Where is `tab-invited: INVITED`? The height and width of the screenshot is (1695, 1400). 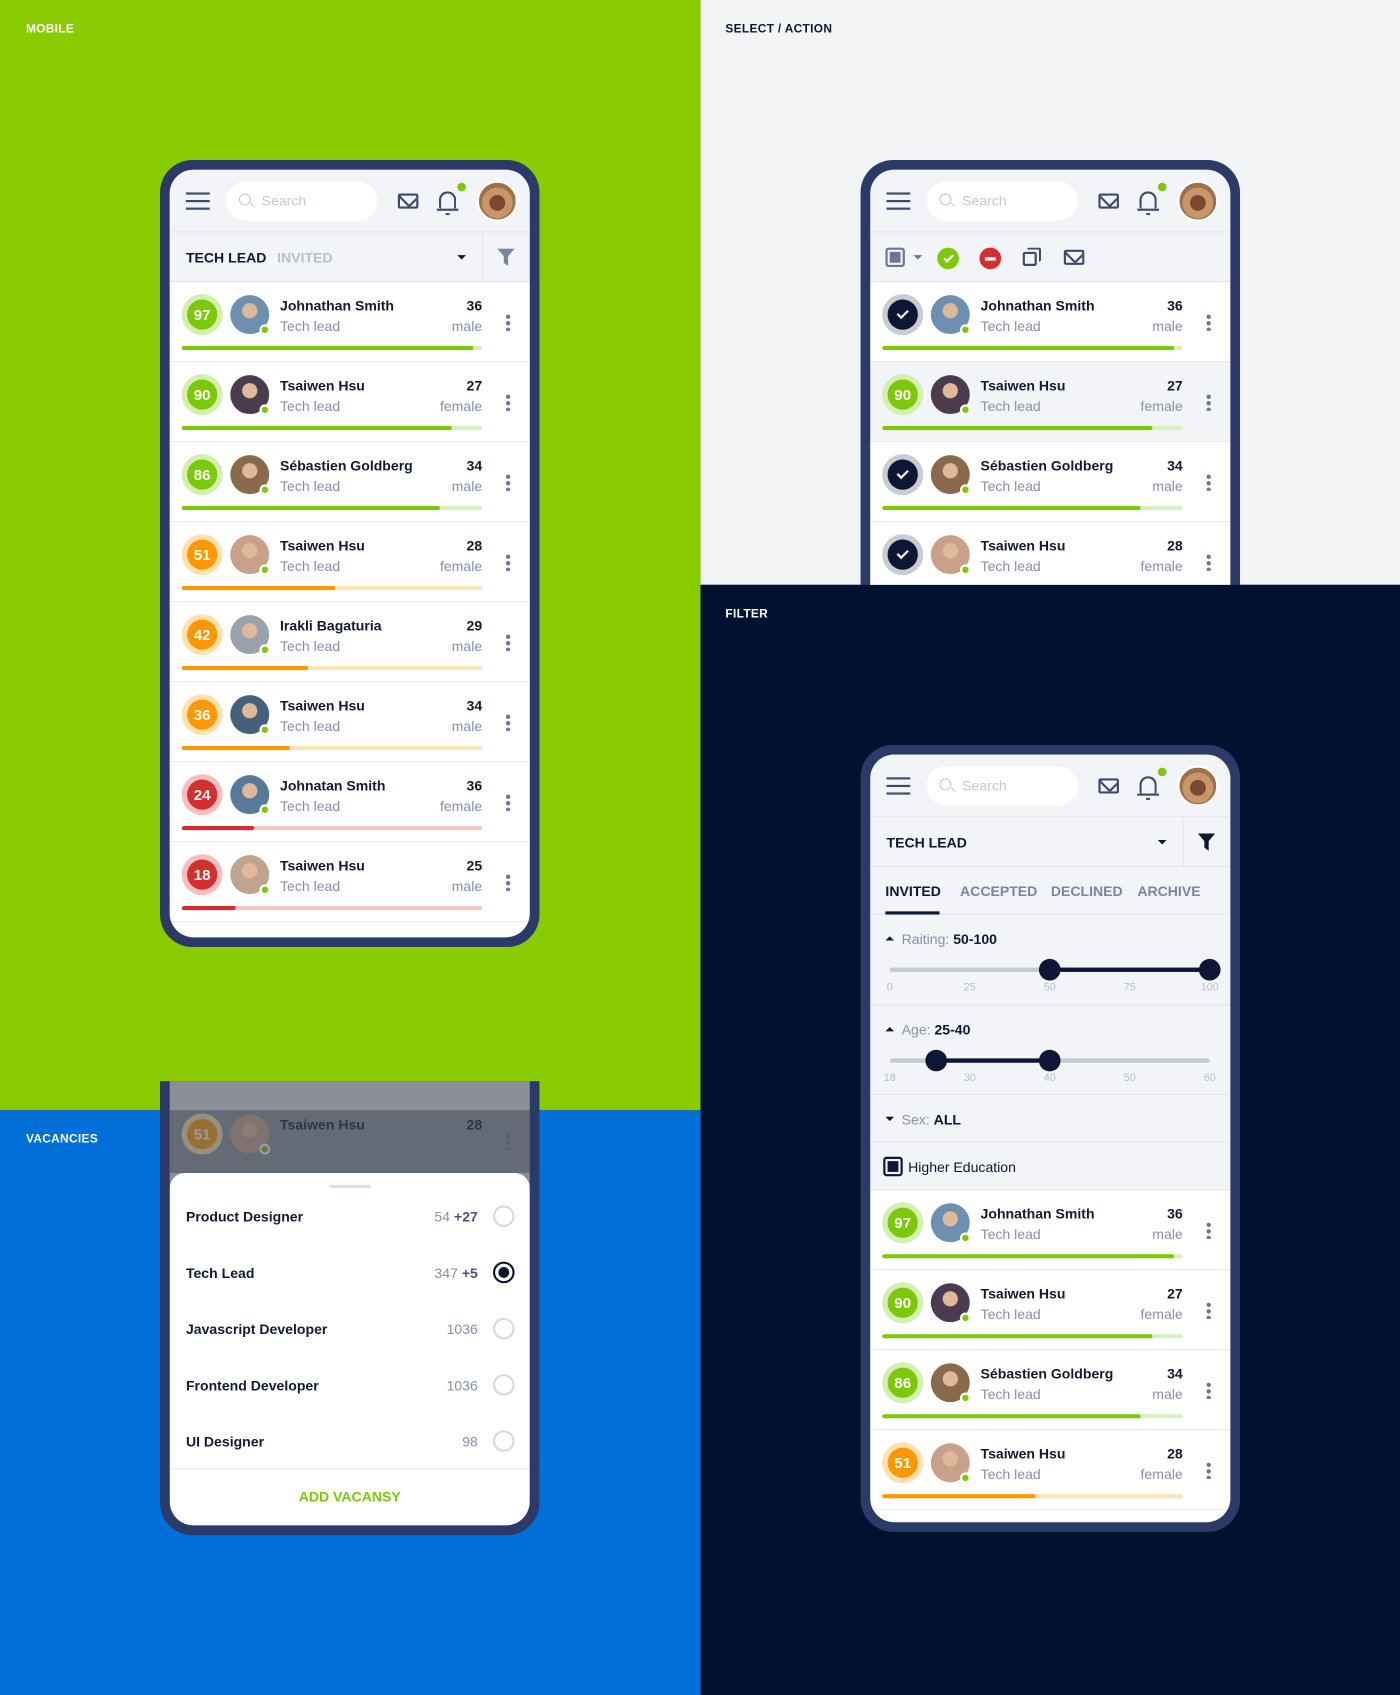 tab-invited: INVITED is located at coordinates (912, 891).